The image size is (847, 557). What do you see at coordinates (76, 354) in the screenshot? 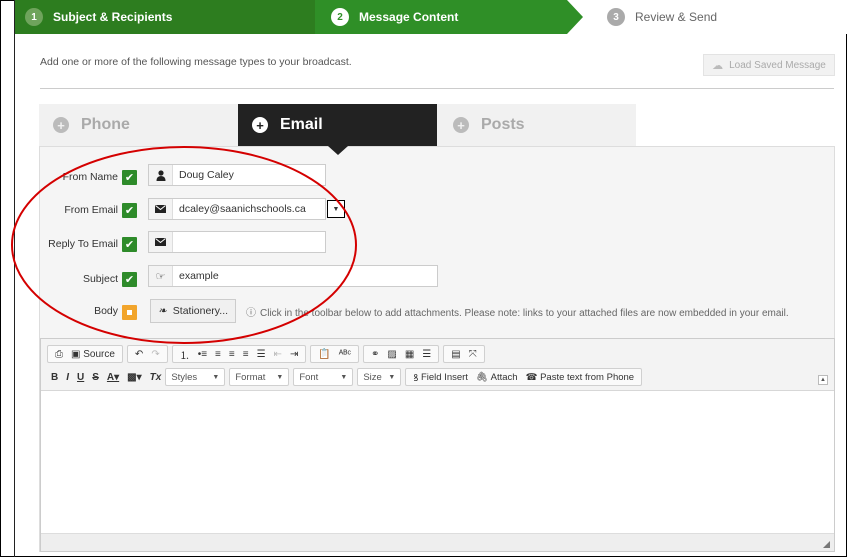
I see `source-icon: ▣` at bounding box center [76, 354].